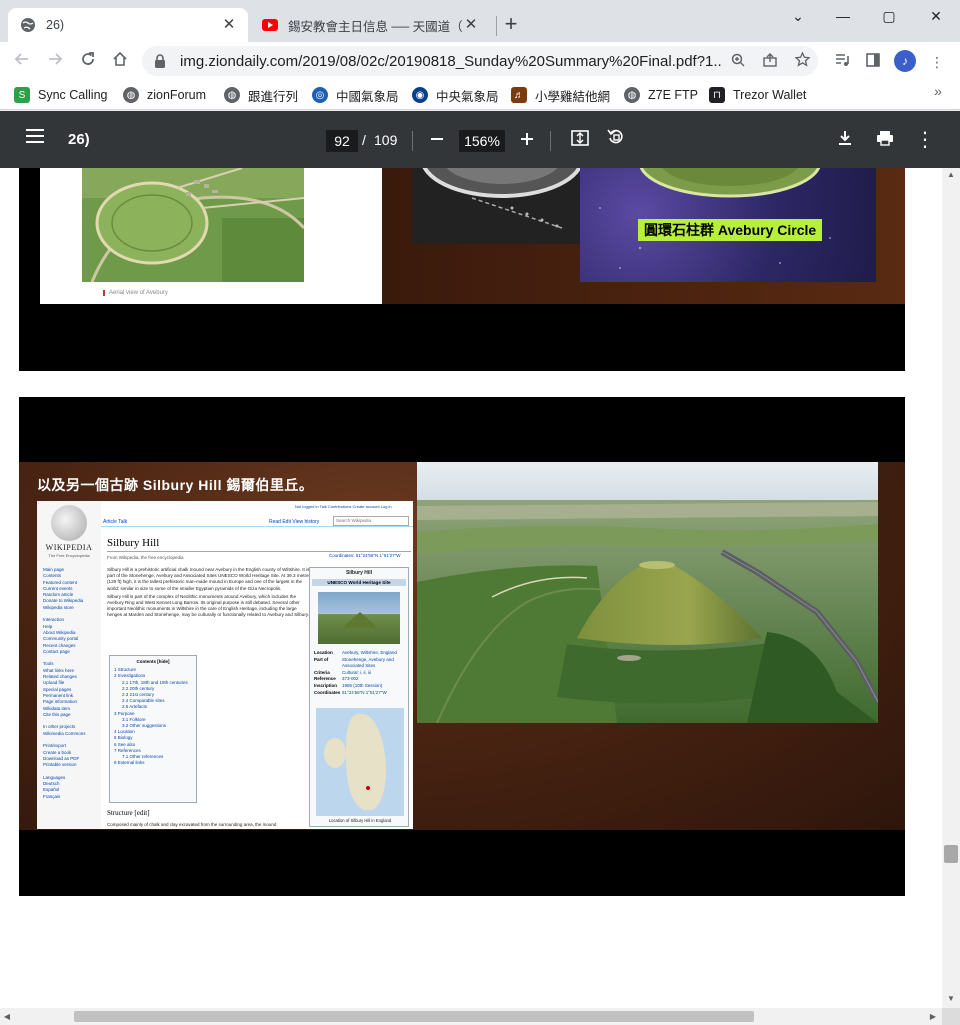  I want to click on bookmark-cwb: ◉ 中央氣象局, so click(455, 95).